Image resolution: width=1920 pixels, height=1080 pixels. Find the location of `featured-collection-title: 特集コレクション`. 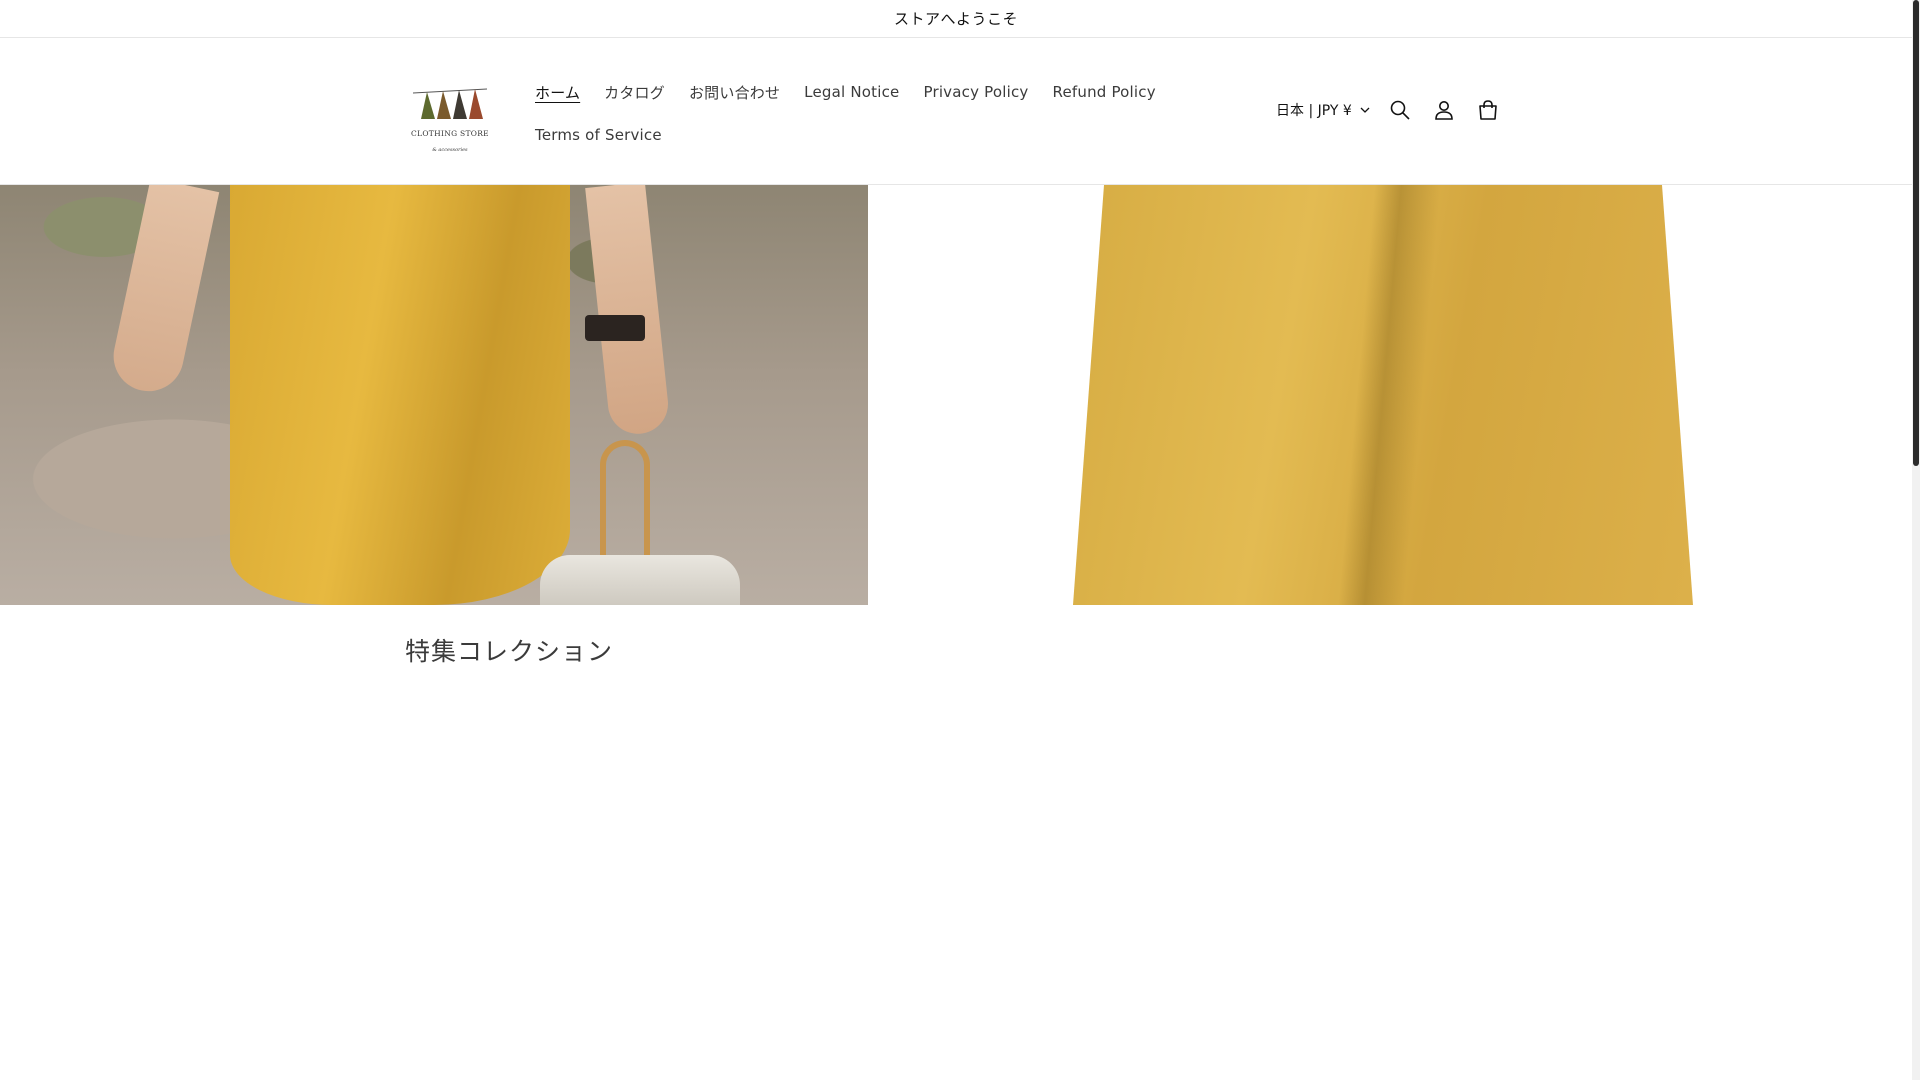

featured-collection-title: 特集コレクション is located at coordinates (509, 651).